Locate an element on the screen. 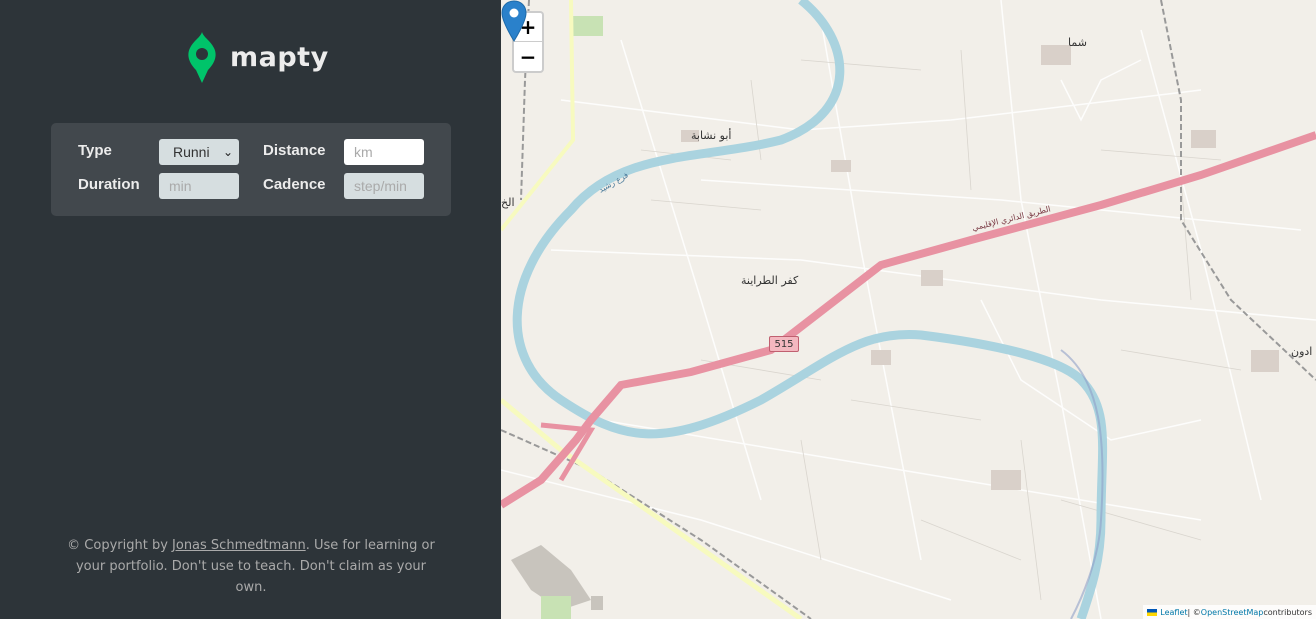 The height and width of the screenshot is (619, 1316). cadence-placeholder: step/min is located at coordinates (380, 186).